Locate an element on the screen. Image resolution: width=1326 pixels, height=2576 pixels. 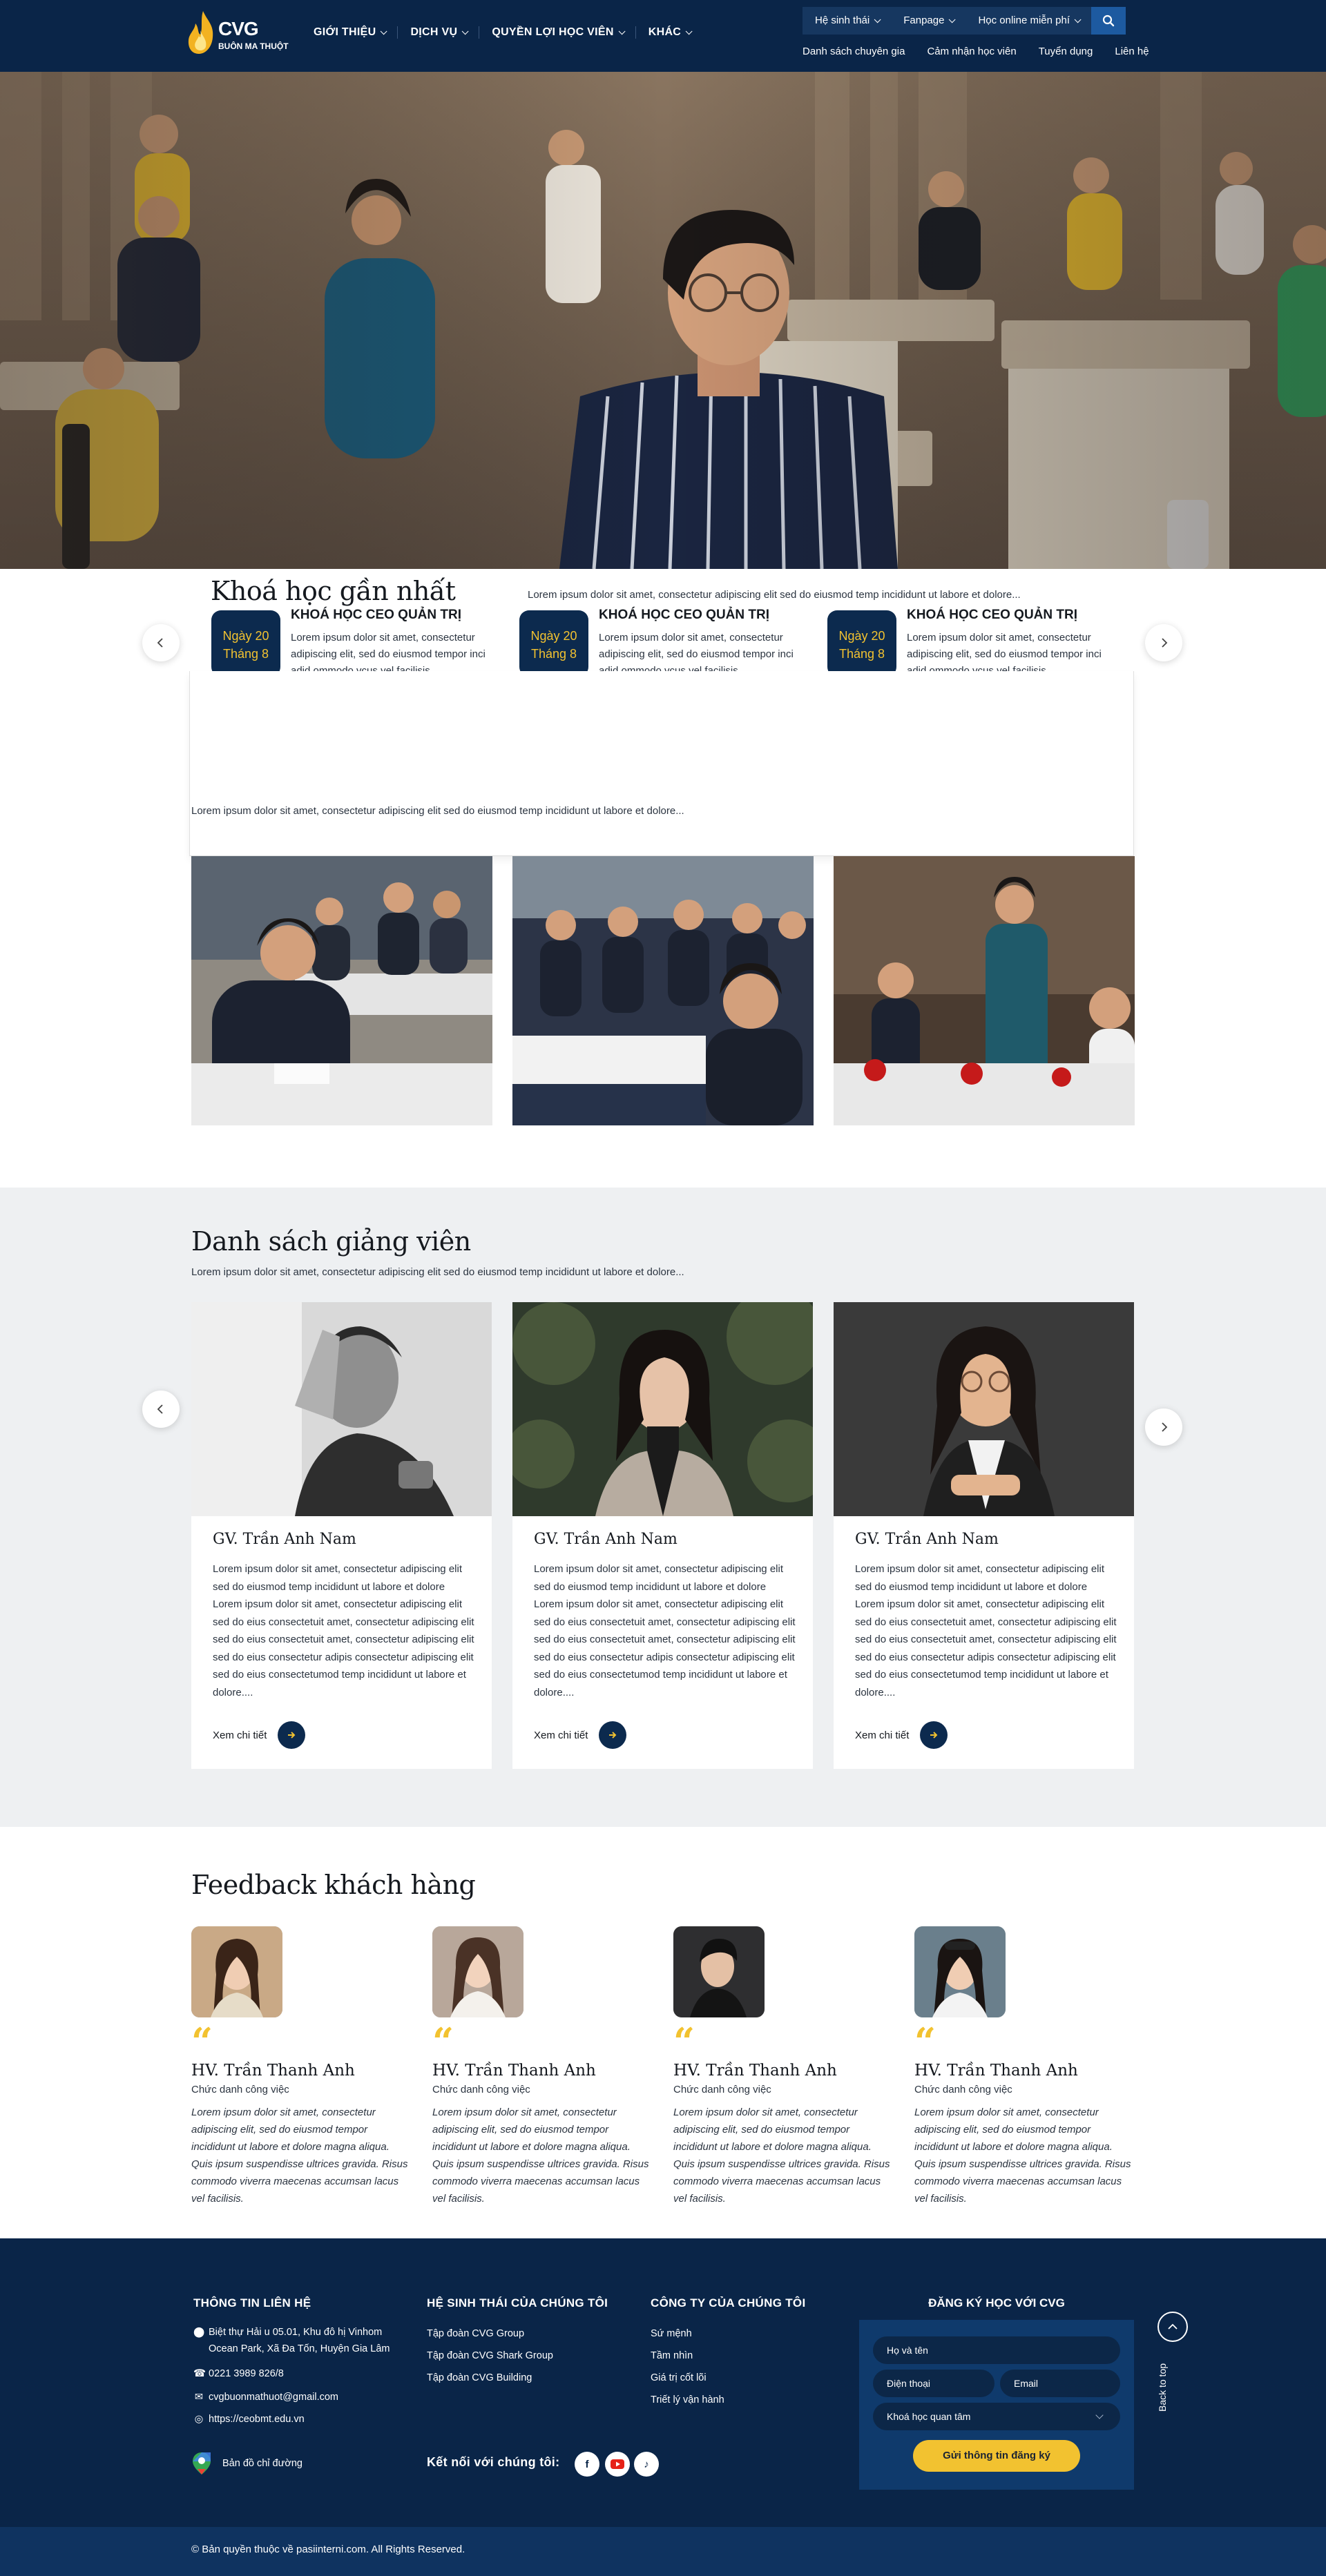
nav-gioi-thieu: GIỚI THIỆU is located at coordinates (353, 32).